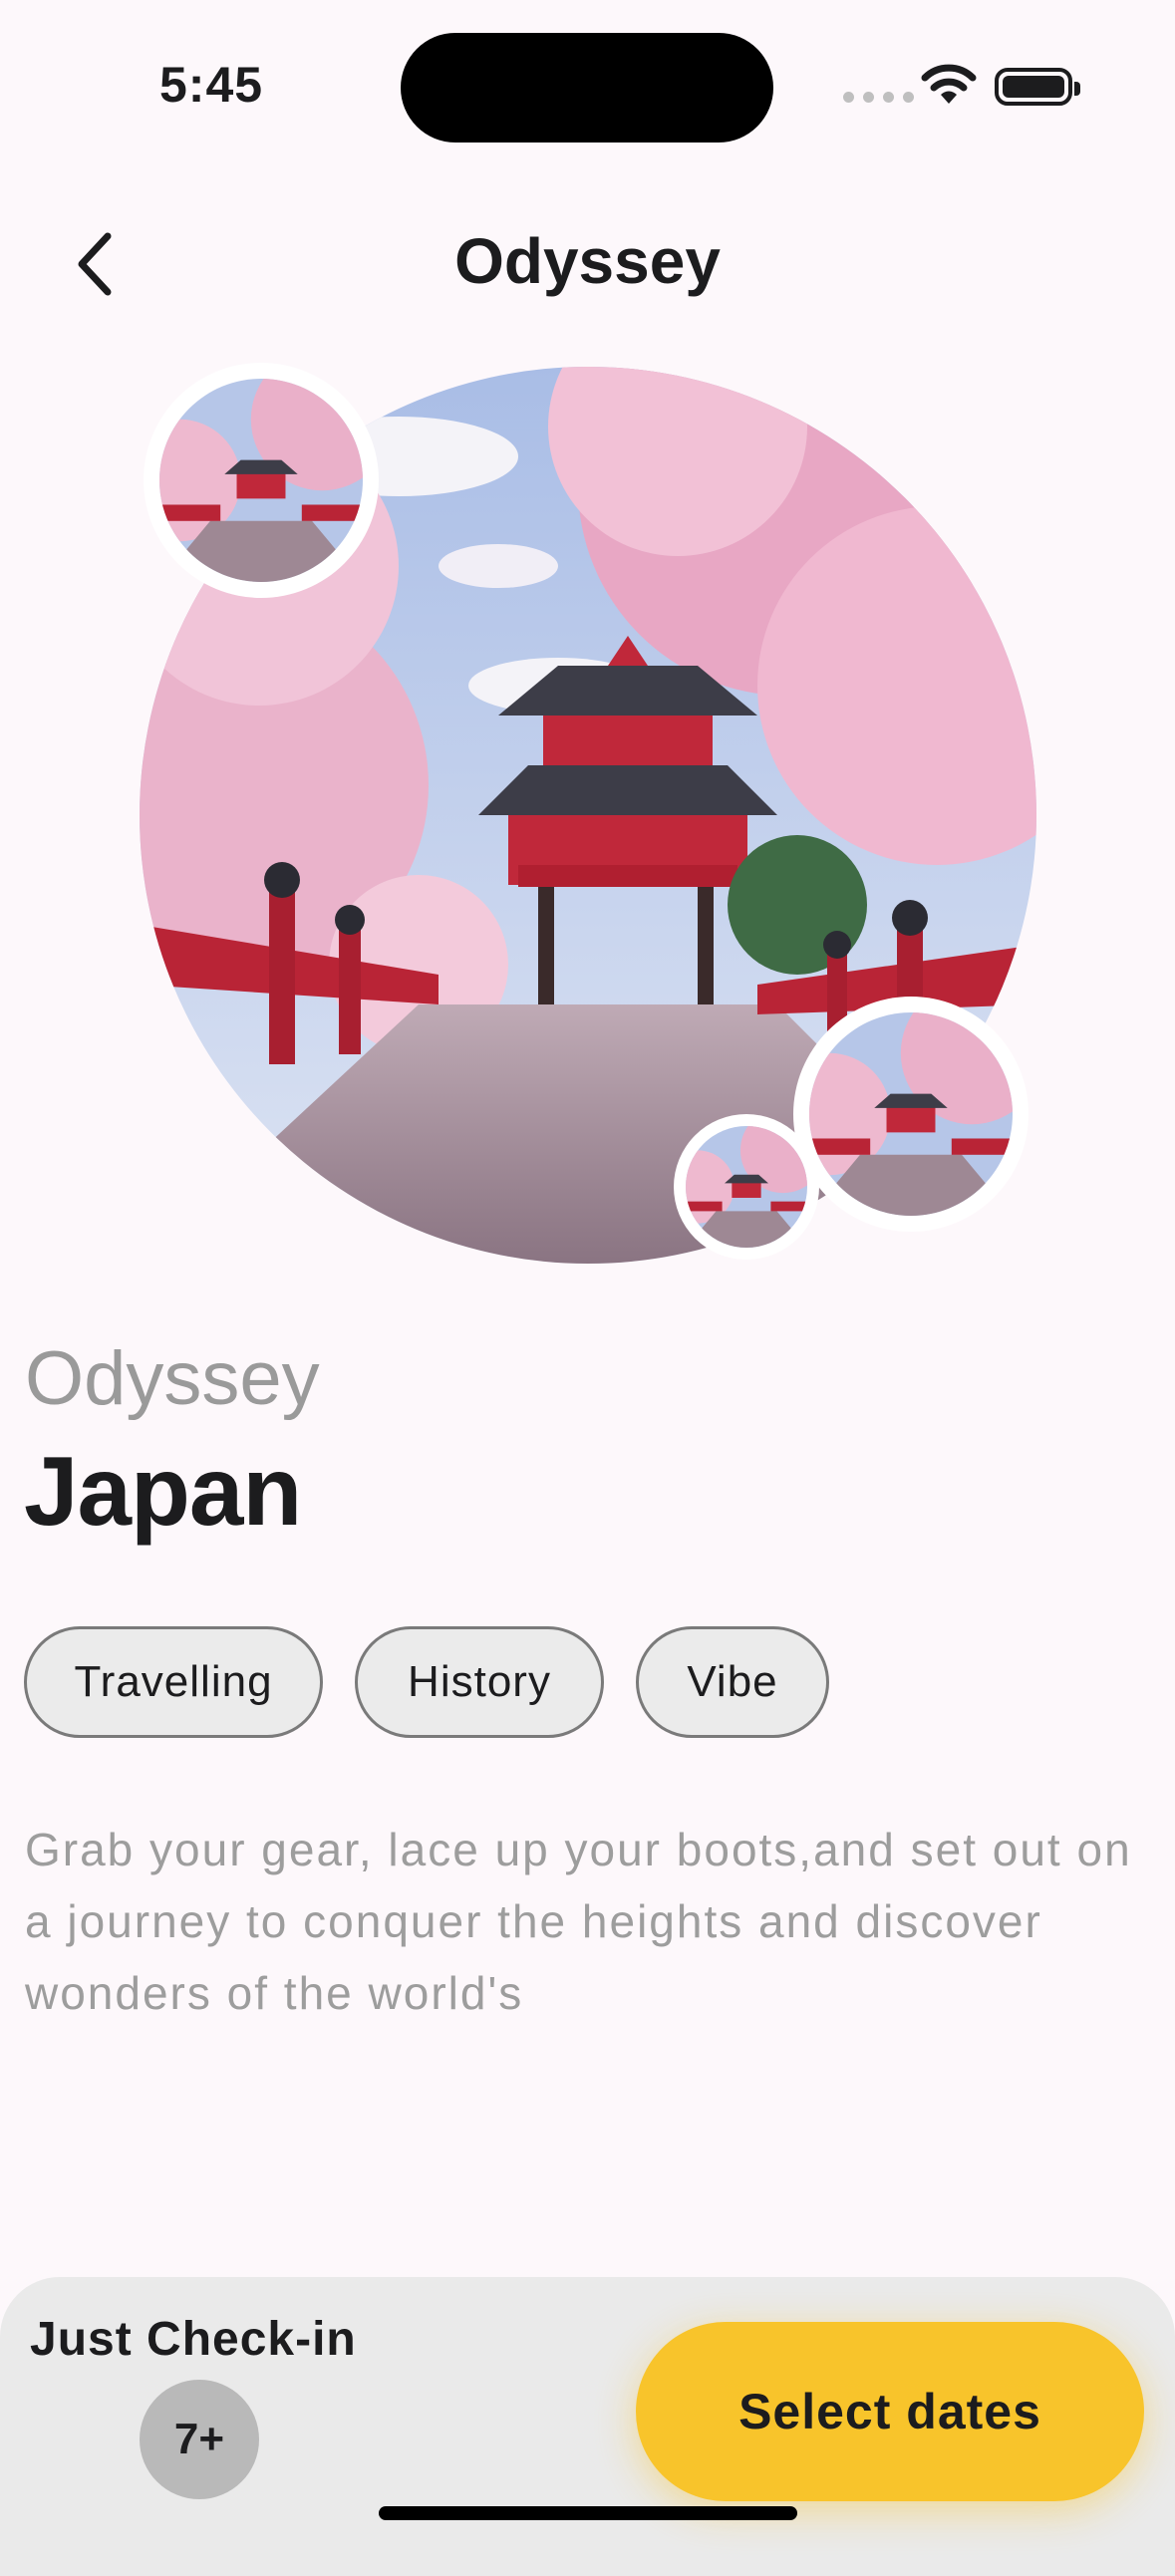 This screenshot has width=1175, height=2576. Describe the element at coordinates (173, 1682) in the screenshot. I see `tag-travelling: Travelling` at that location.